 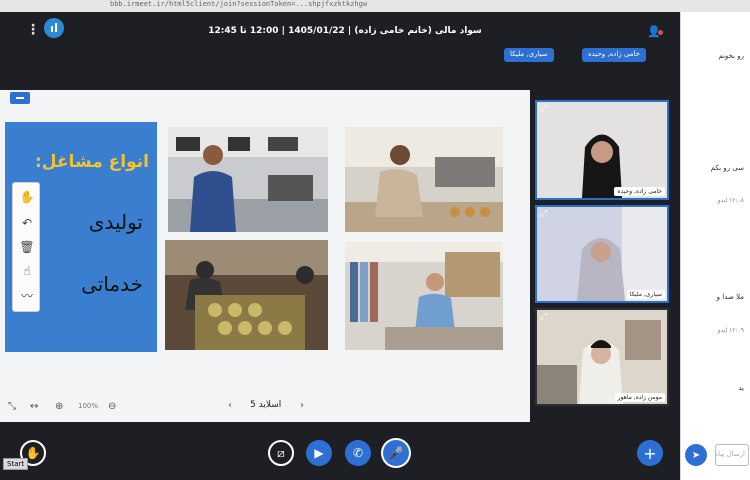 I want to click on bottom-toolbar: ✋ ⧄ ▶ ✆ 🎤 + Start, so click(x=340, y=456).